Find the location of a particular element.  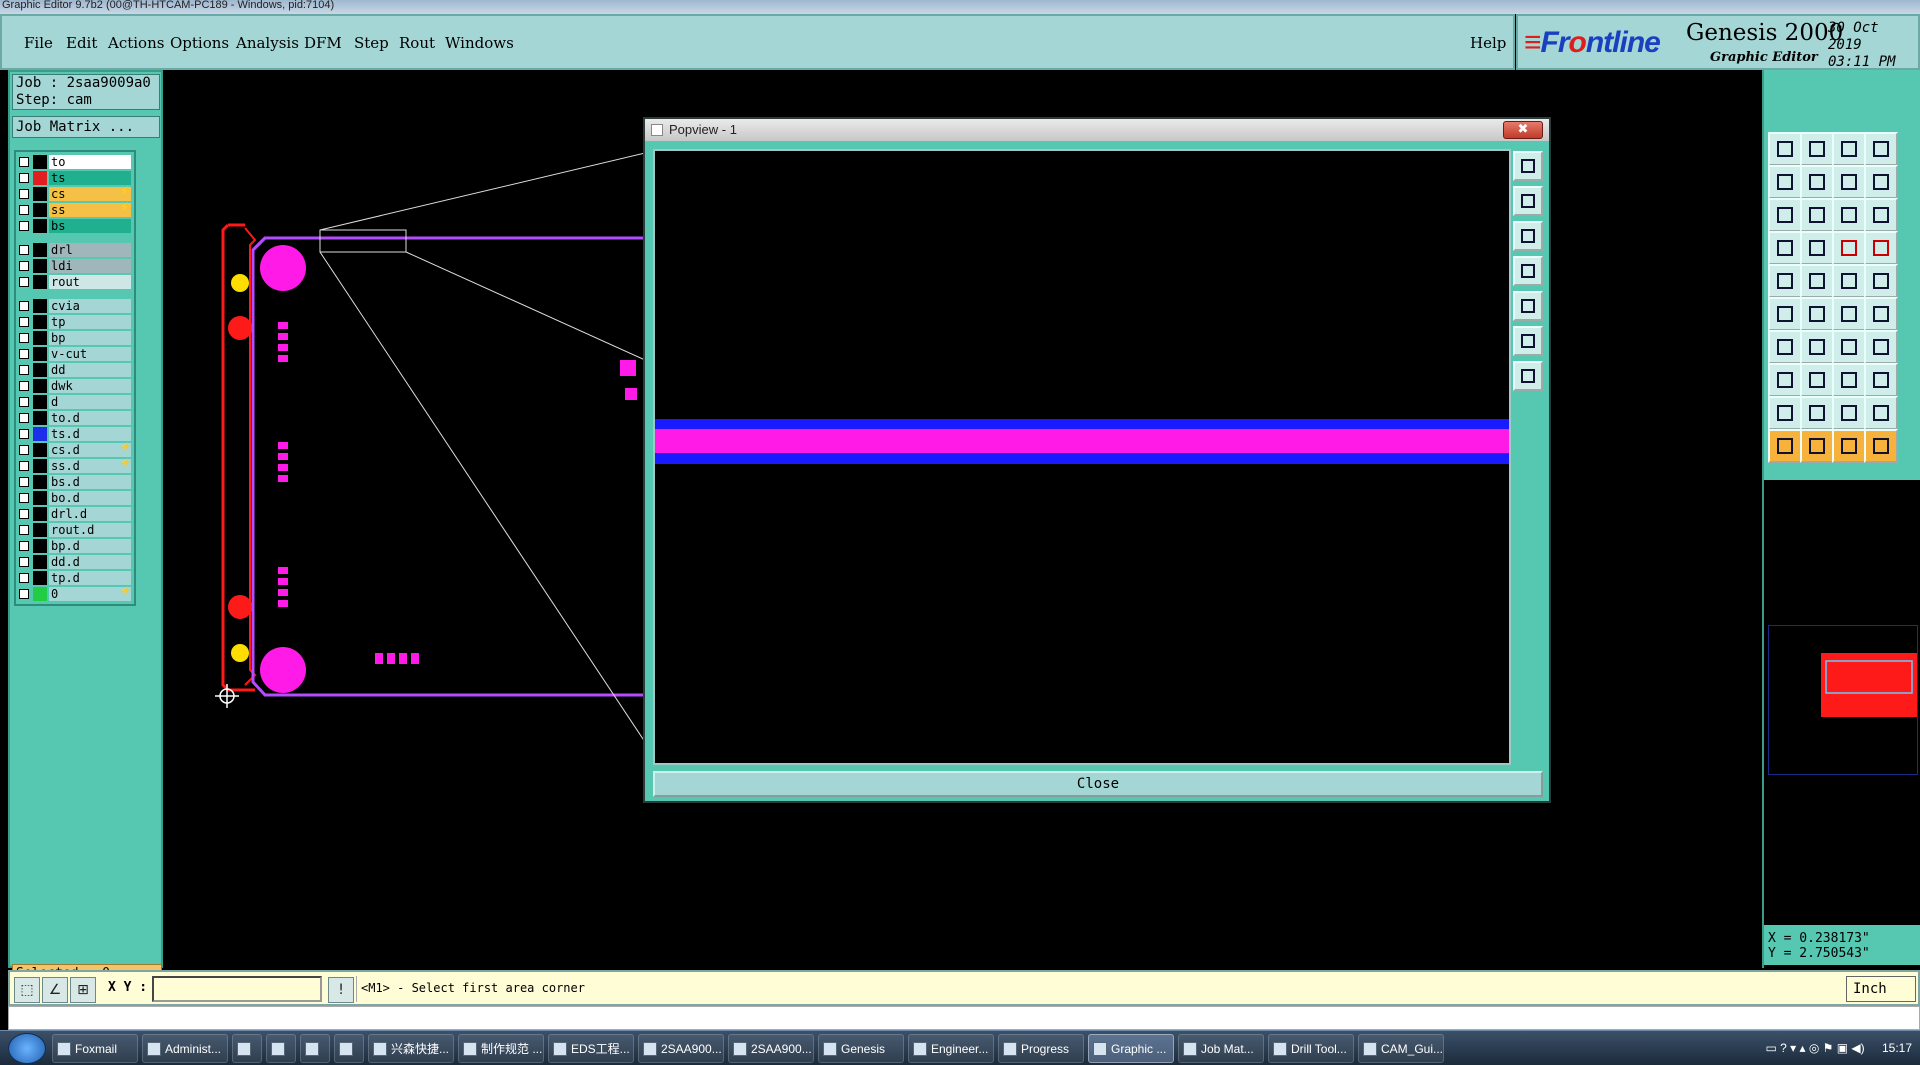

layer-name: bs is located at coordinates (90, 226).